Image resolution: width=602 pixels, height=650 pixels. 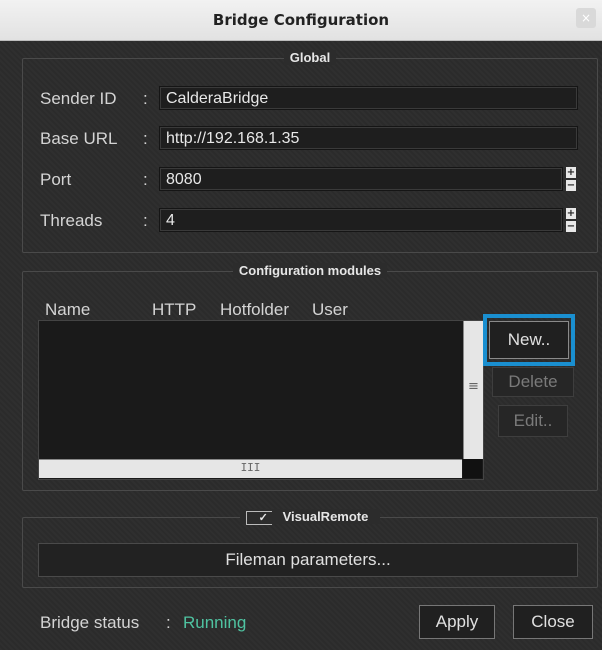 I want to click on column-header-http: HTTP, so click(x=174, y=310).